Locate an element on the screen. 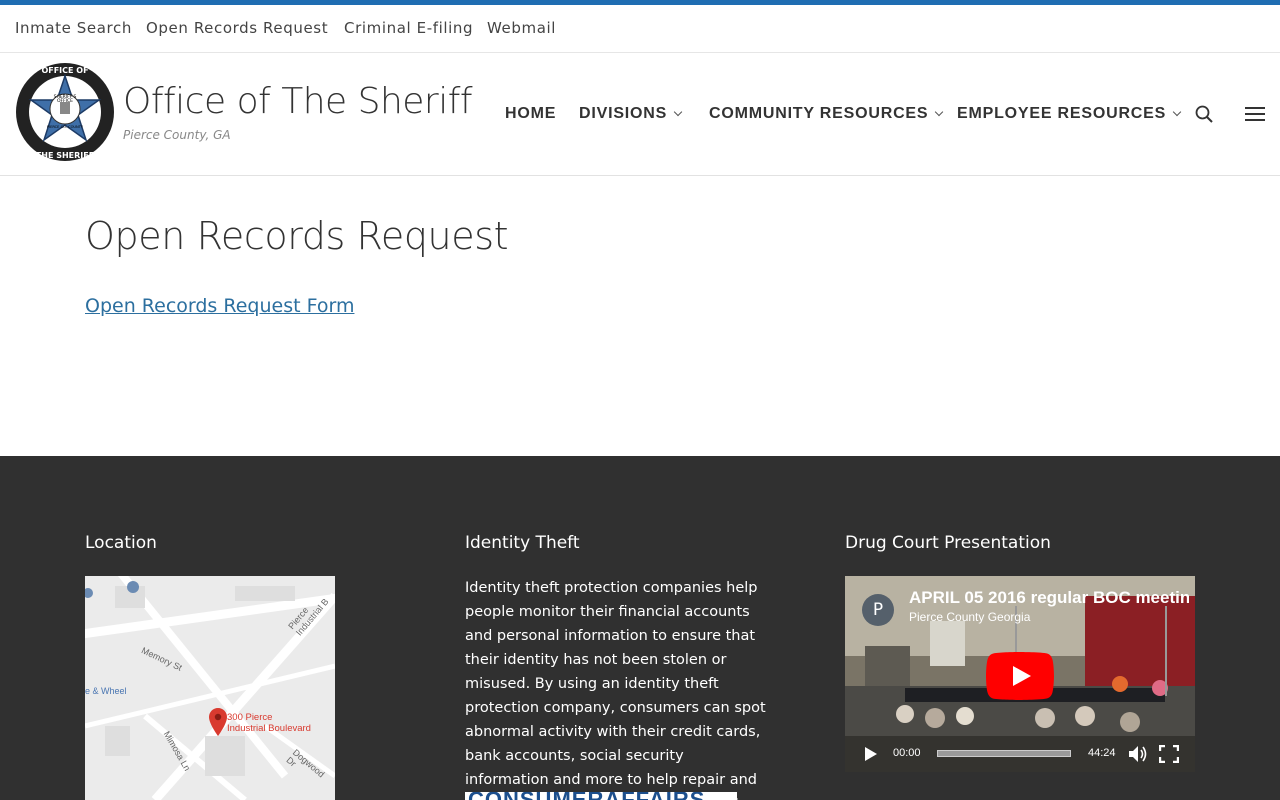  video-title: APRIL 05 2016 regular BOC meeting is located at coordinates (1049, 598).